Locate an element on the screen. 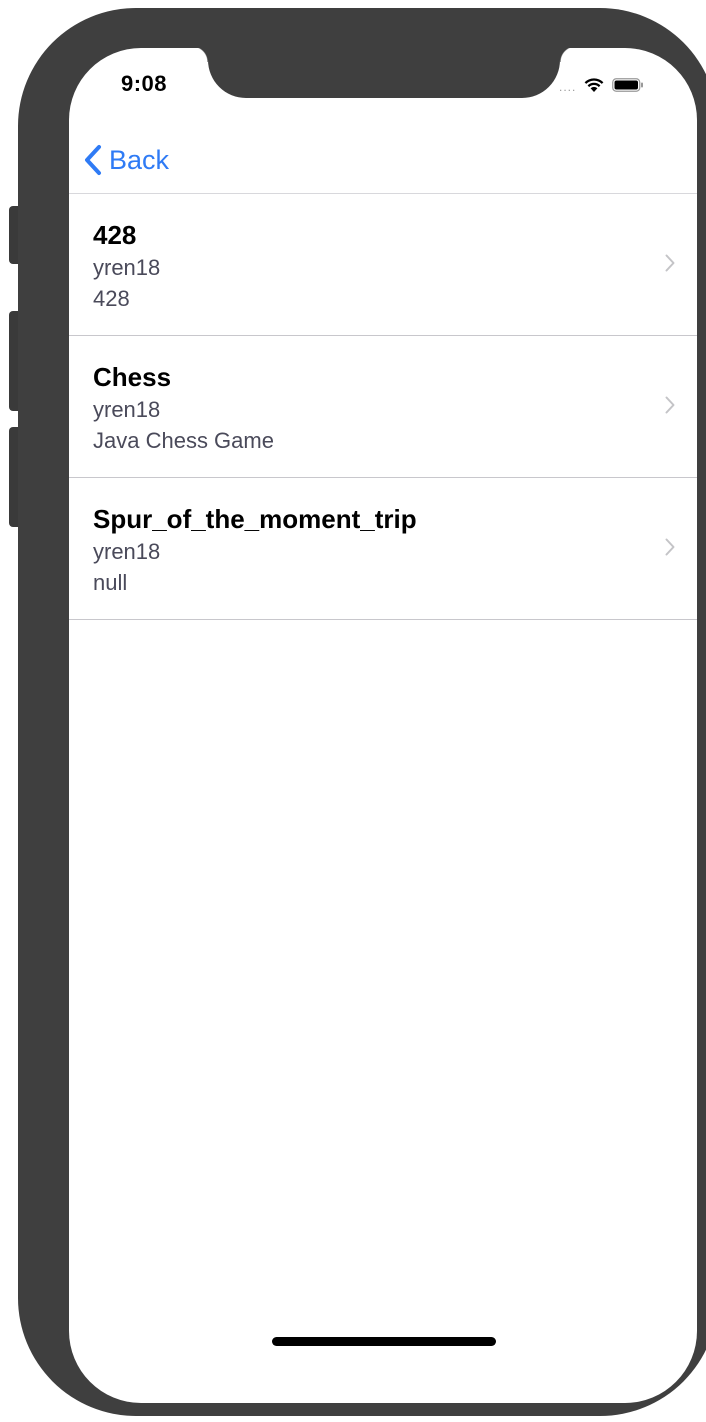 This screenshot has width=706, height=1422. battery-icon is located at coordinates (628, 85).